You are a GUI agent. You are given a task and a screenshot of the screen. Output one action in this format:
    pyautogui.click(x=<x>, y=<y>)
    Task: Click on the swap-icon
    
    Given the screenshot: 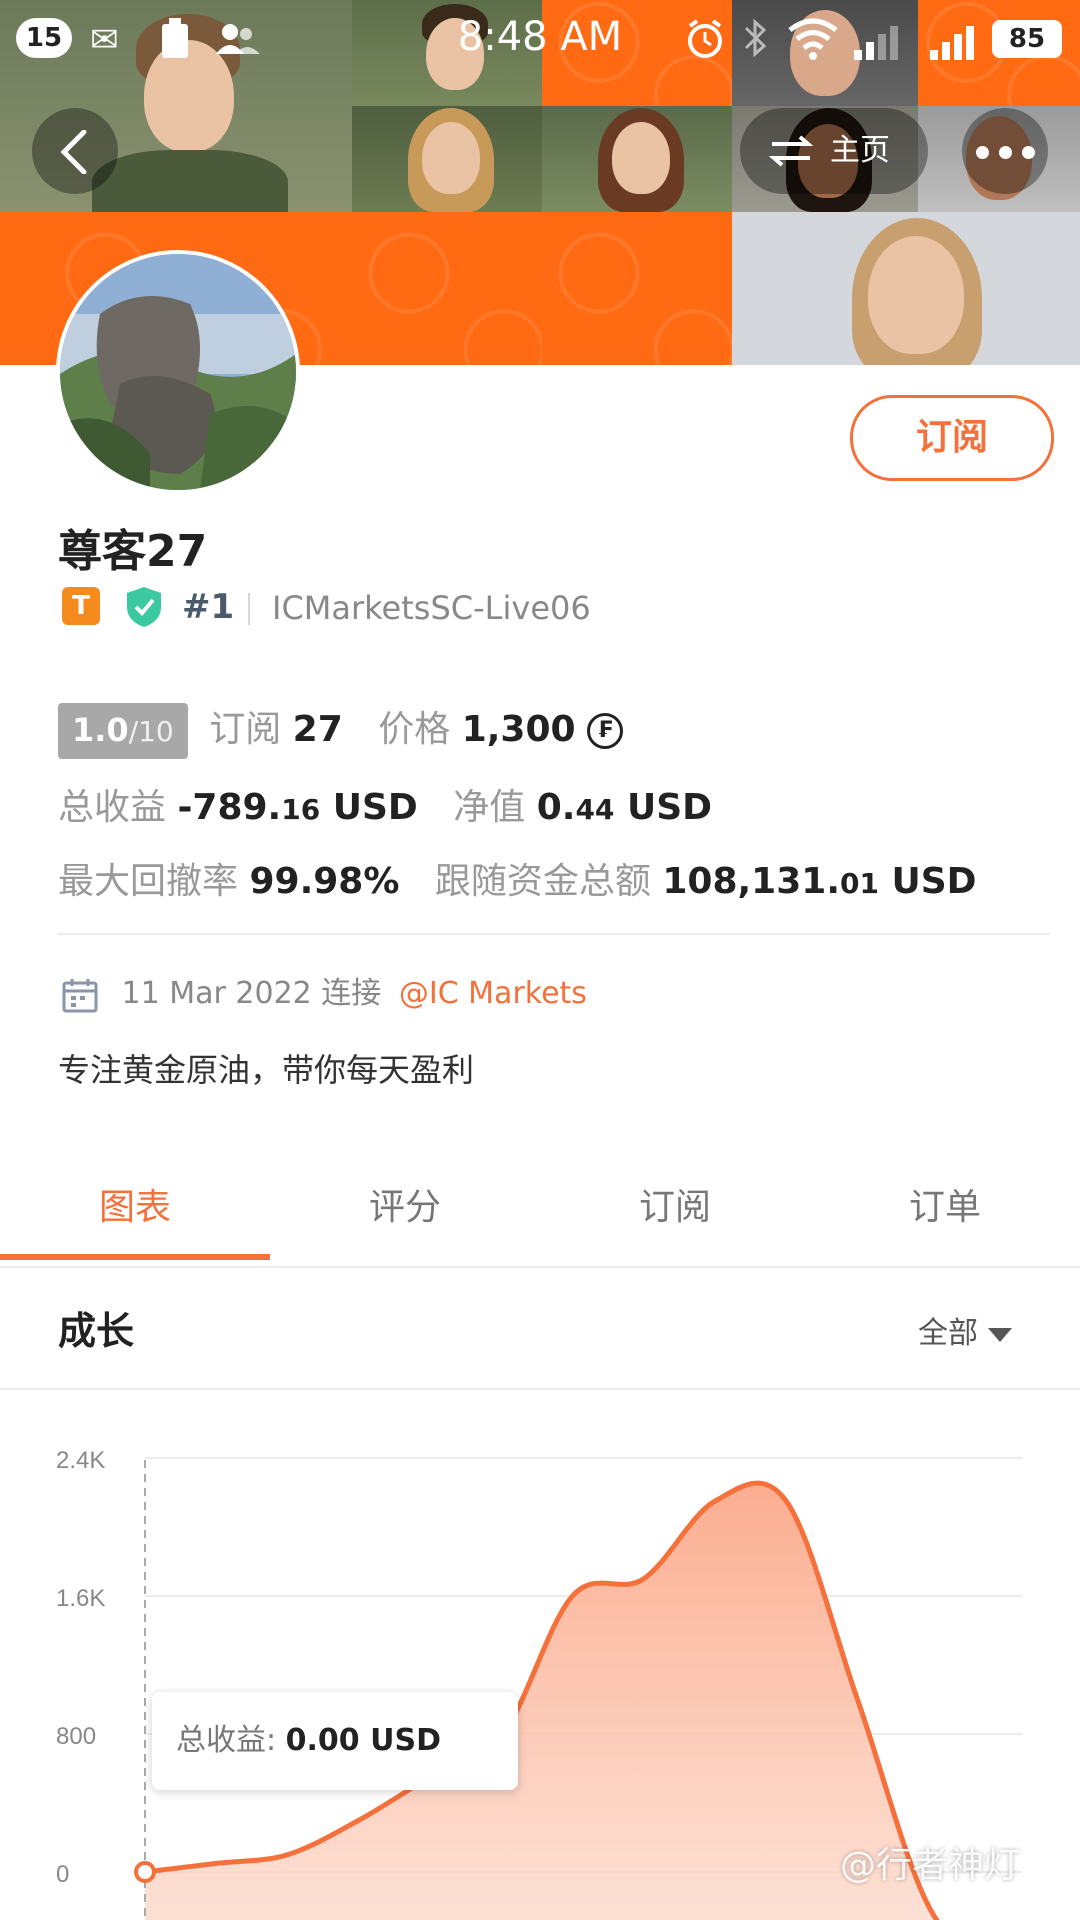 What is the action you would take?
    pyautogui.click(x=791, y=151)
    